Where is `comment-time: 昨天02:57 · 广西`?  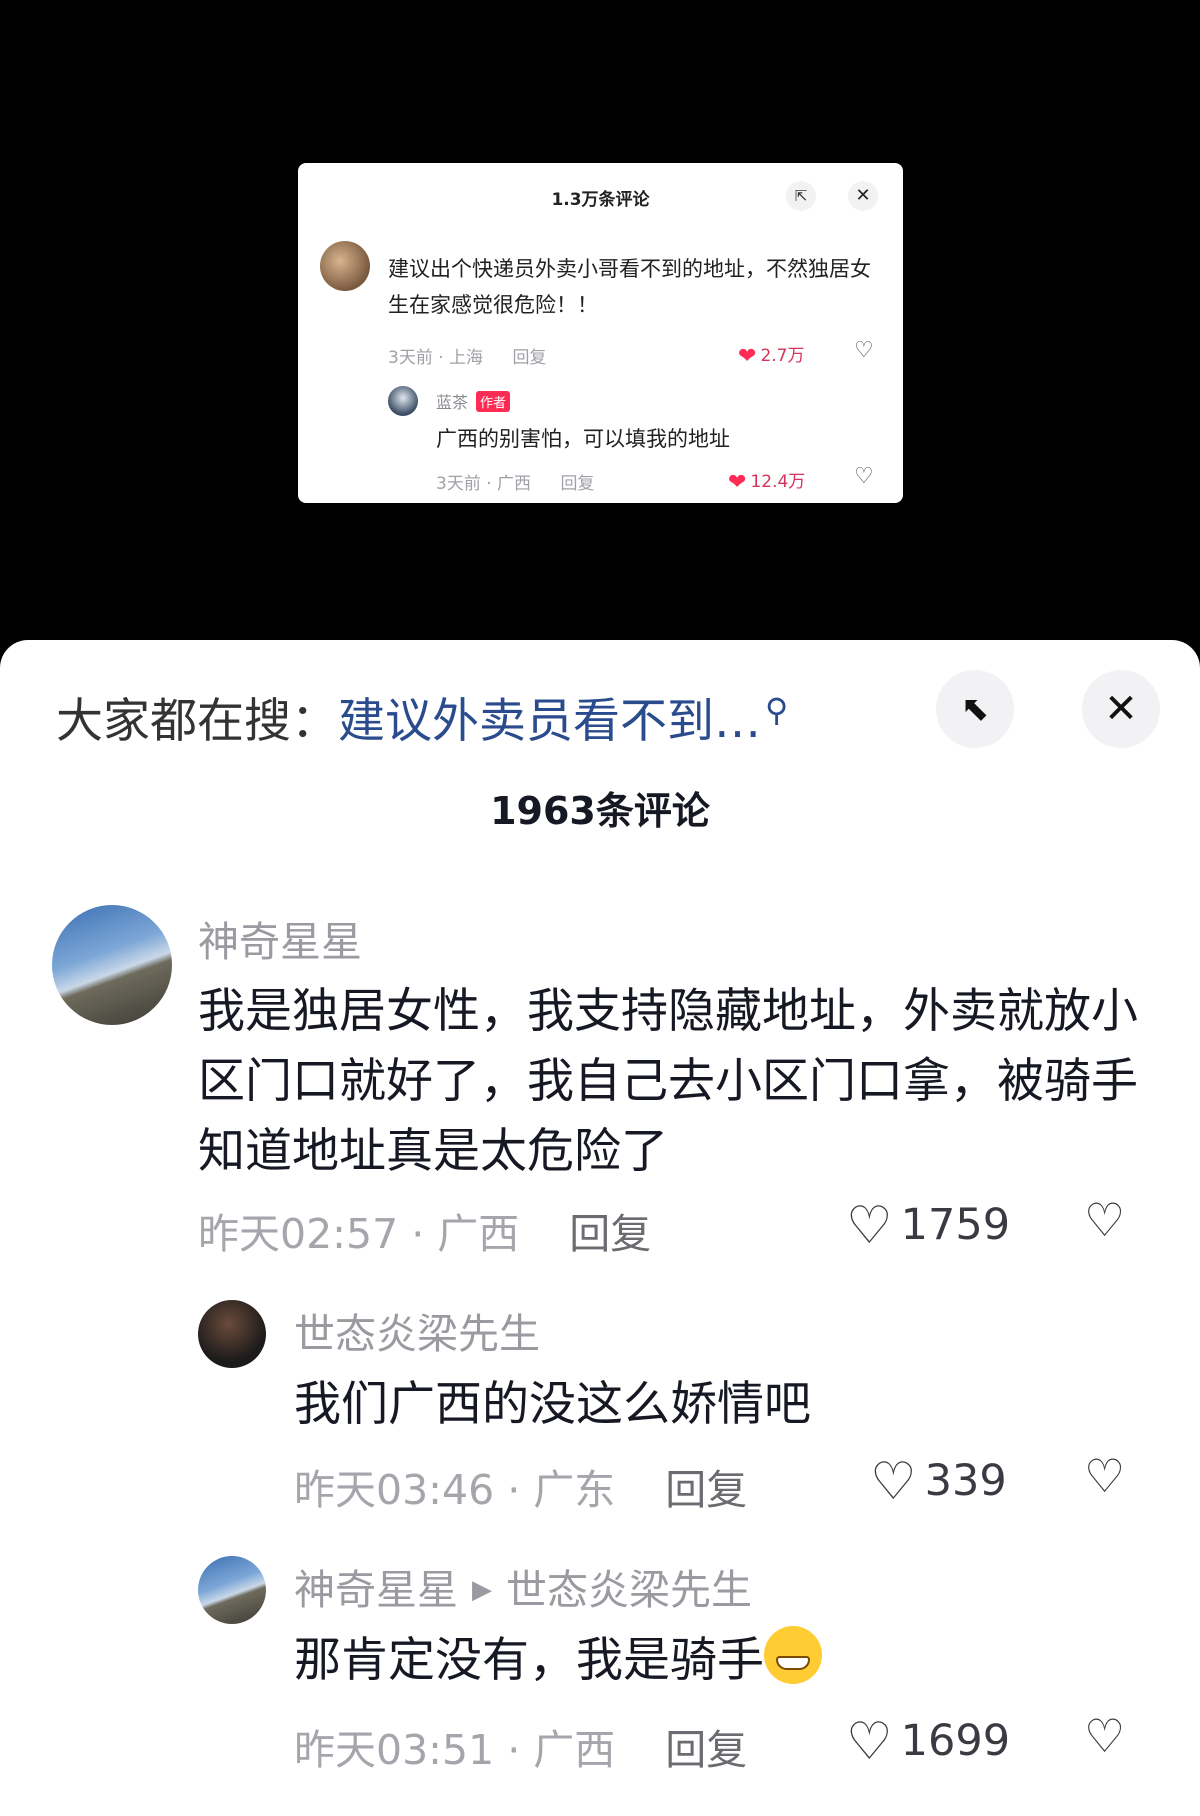 comment-time: 昨天02:57 · 广西 is located at coordinates (359, 1234).